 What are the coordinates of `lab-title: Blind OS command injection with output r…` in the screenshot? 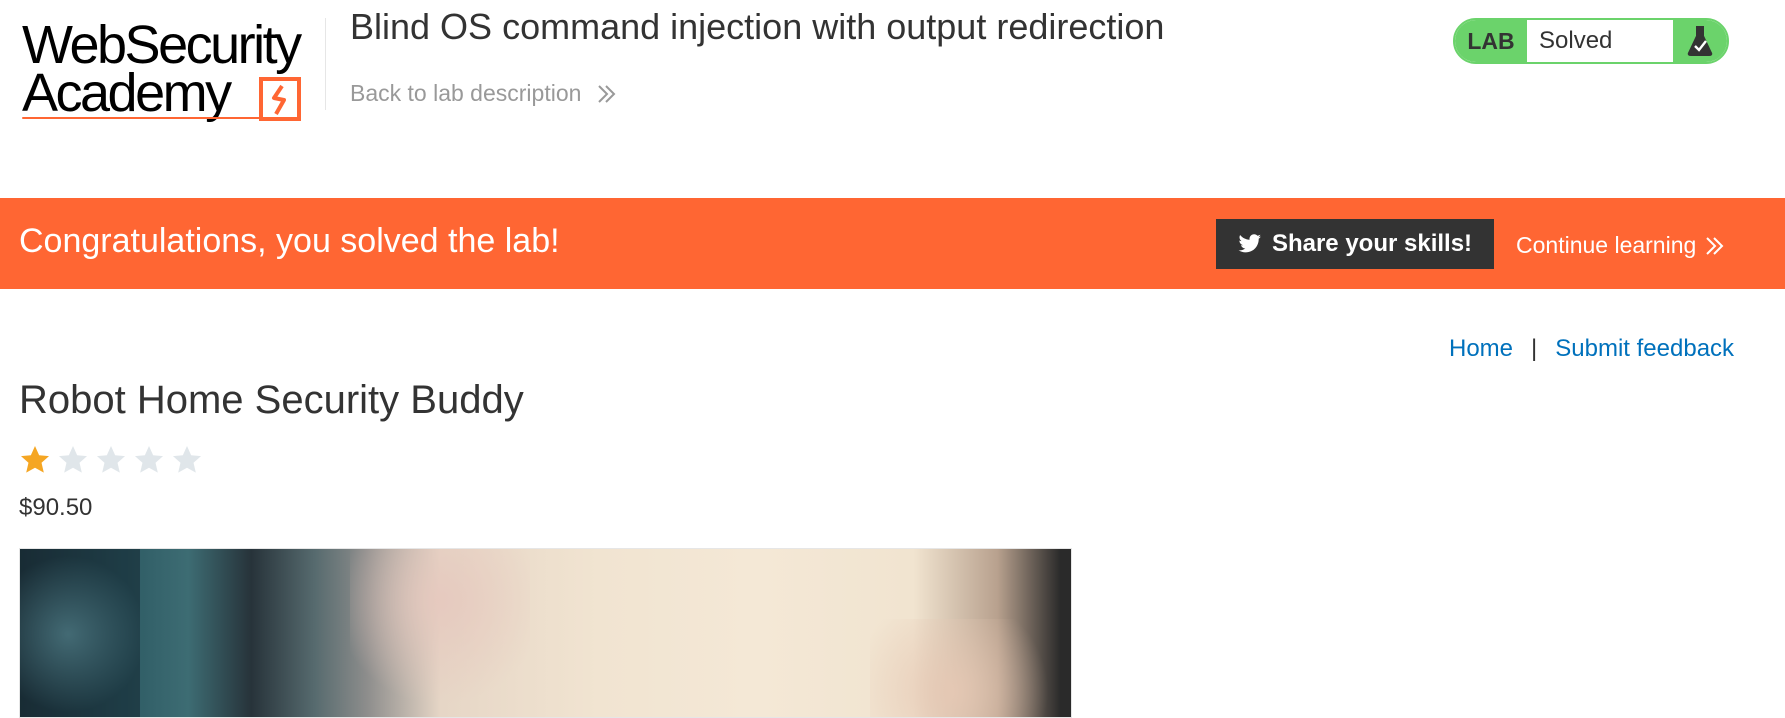 It's located at (757, 26).